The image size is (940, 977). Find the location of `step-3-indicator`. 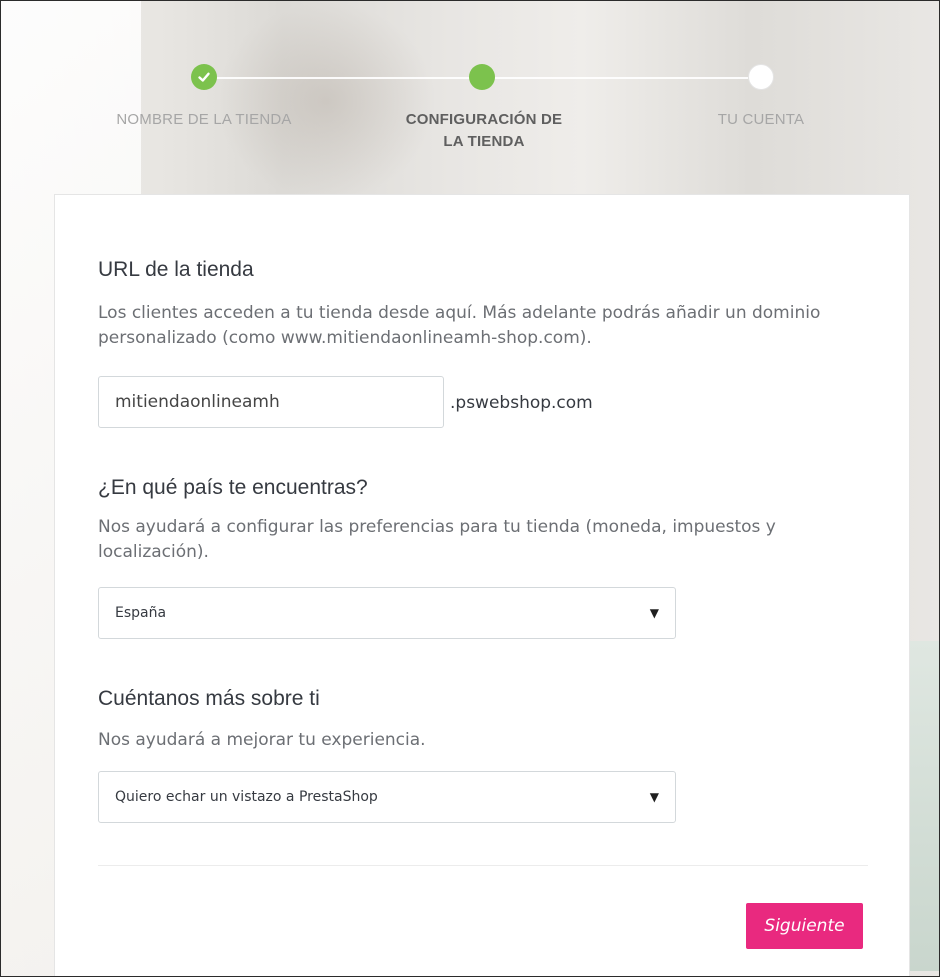

step-3-indicator is located at coordinates (761, 77).